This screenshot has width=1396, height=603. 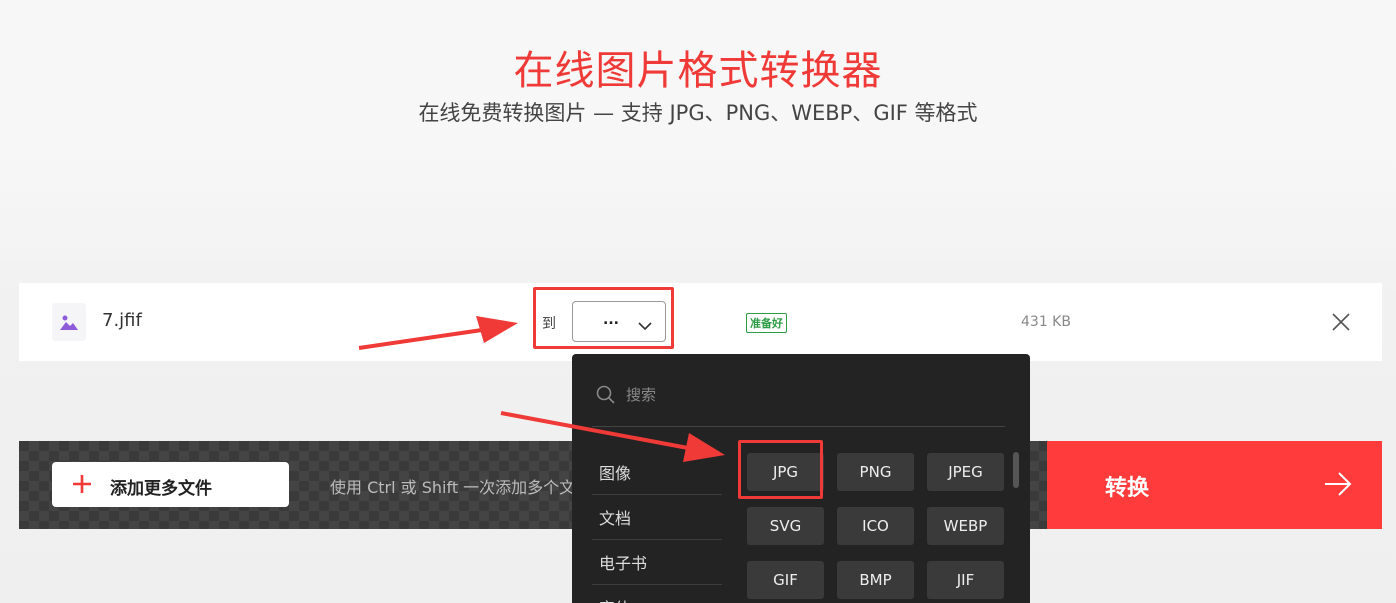 I want to click on add-more-files-label: 添加更多文件, so click(x=161, y=489).